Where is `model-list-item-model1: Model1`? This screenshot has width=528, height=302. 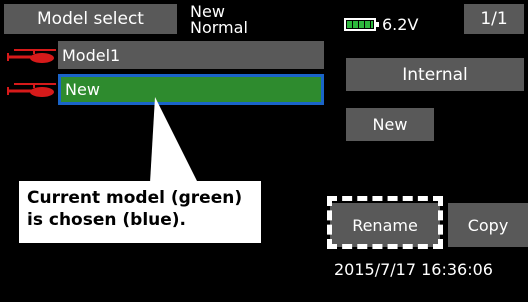 model-list-item-model1: Model1 is located at coordinates (191, 55).